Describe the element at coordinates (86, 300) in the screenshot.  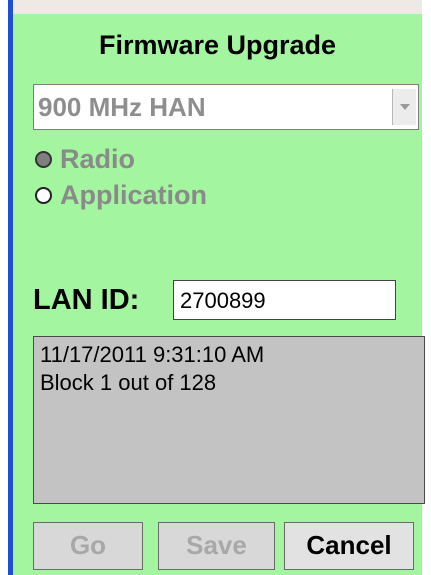
I see `lan-id-label: LAN ID:` at that location.